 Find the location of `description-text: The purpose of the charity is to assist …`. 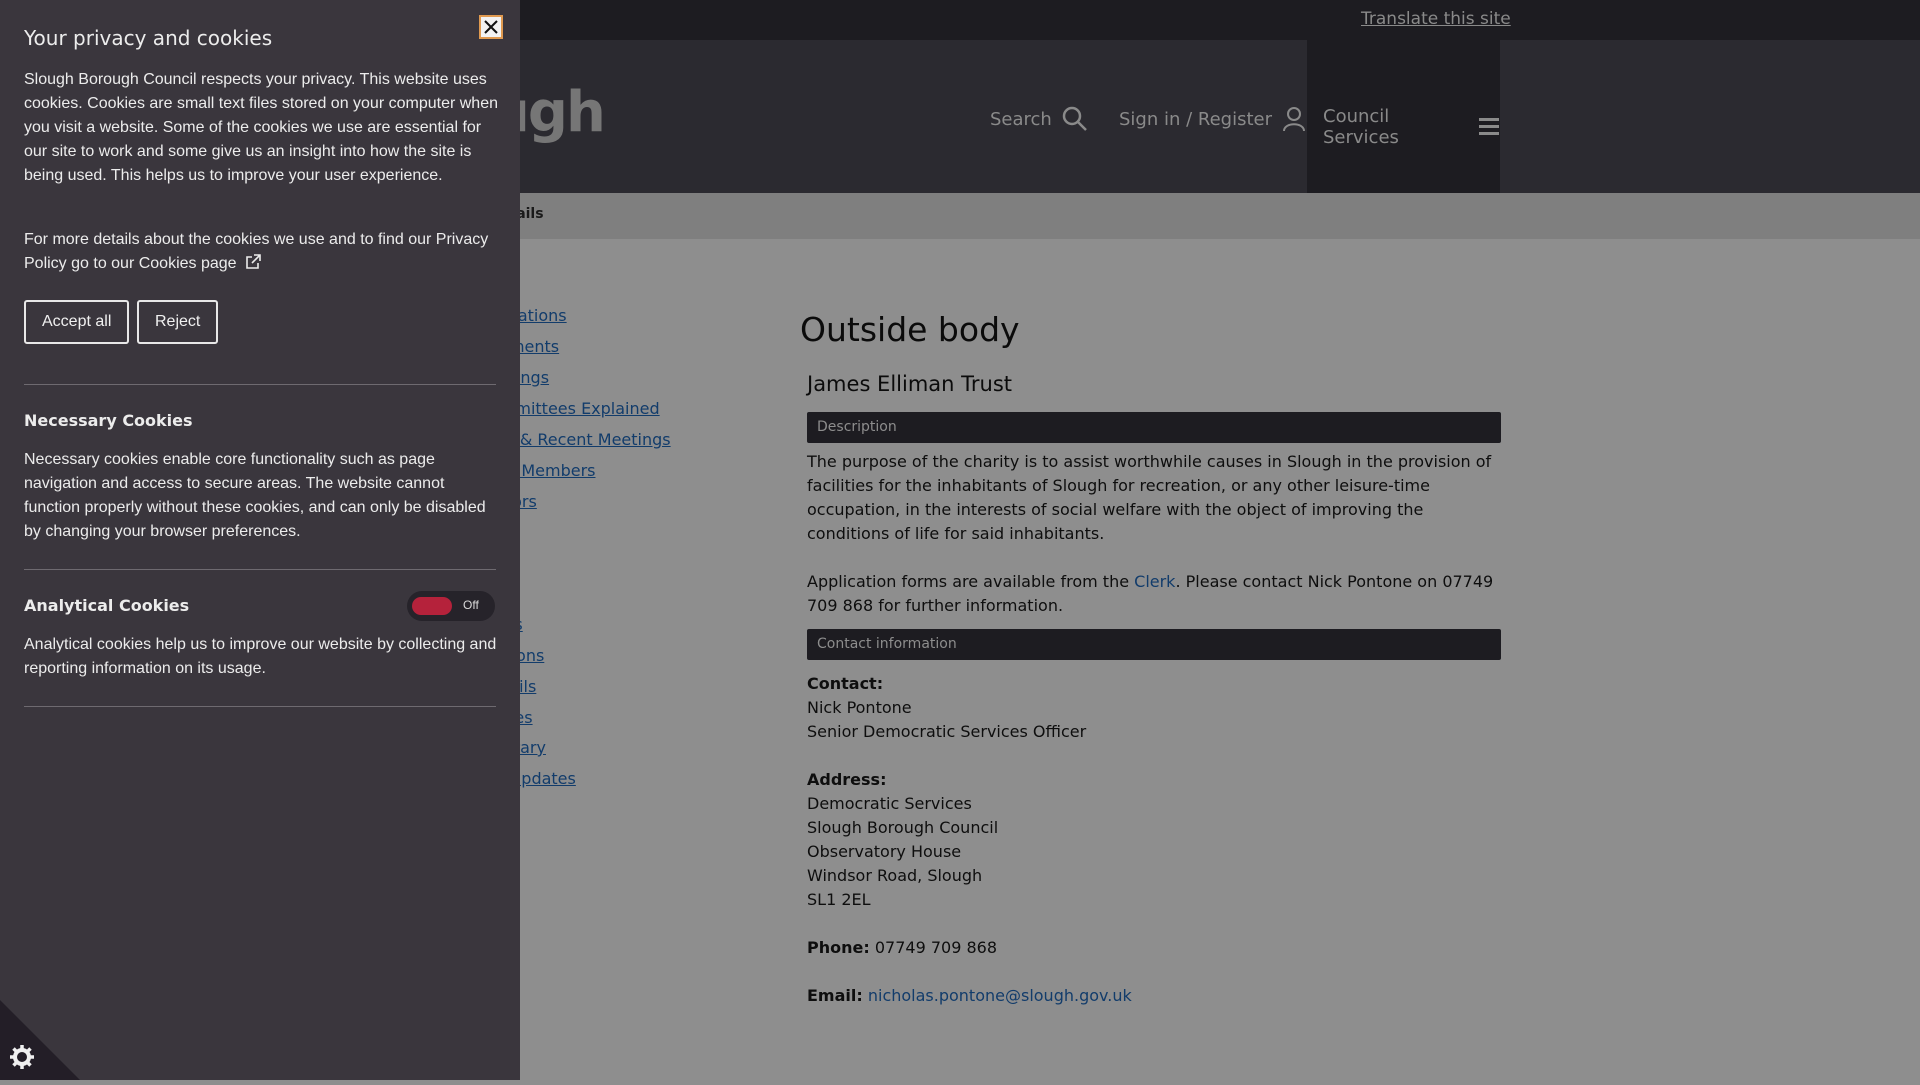

description-text: The purpose of the charity is to assist … is located at coordinates (1154, 498).